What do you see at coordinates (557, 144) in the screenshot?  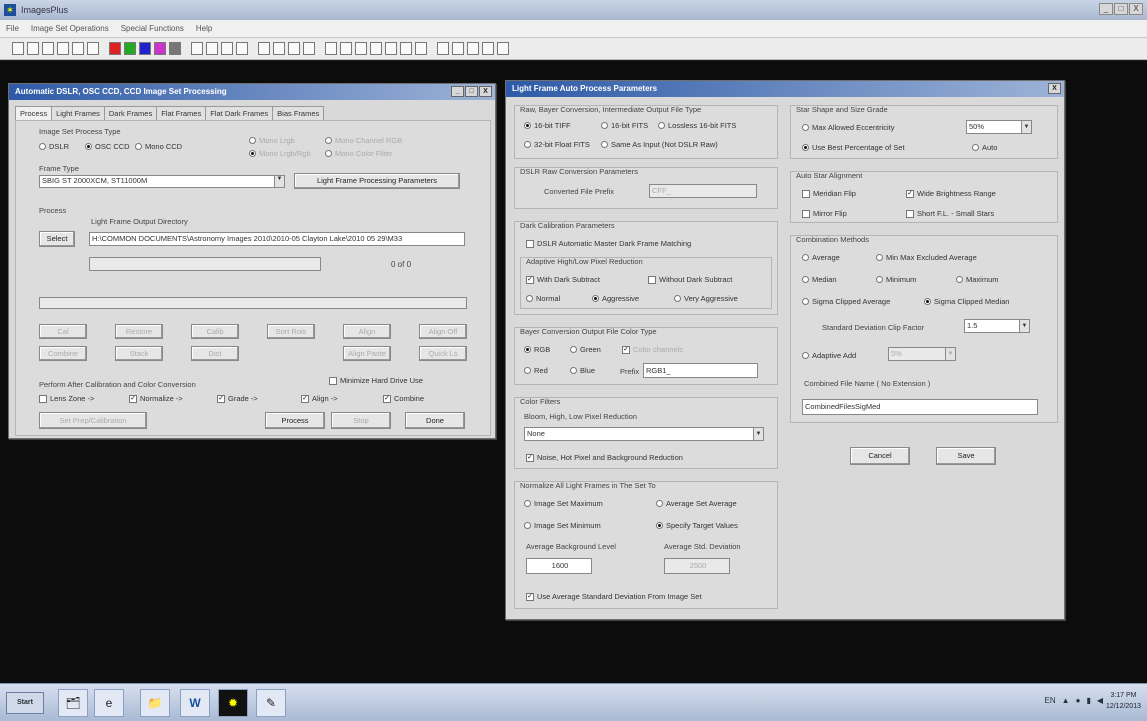 I see `raw-32bit-float-radio: 32-bit Float FITS` at bounding box center [557, 144].